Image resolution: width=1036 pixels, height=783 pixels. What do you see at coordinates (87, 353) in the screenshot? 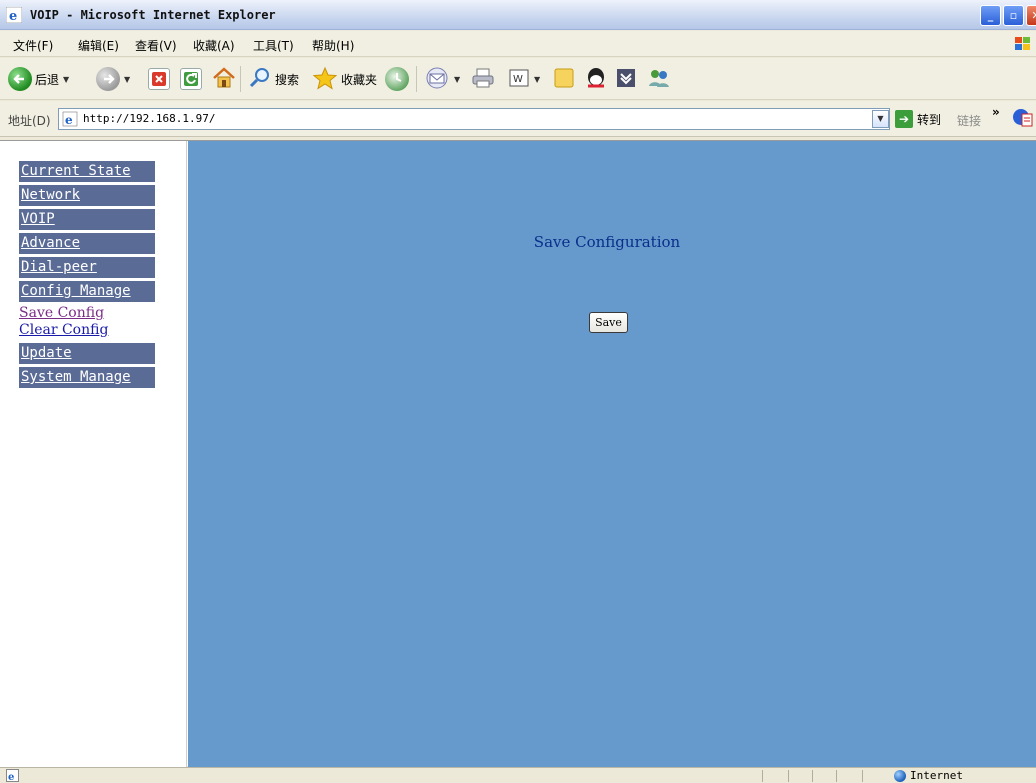
I see `nav-update: Update` at bounding box center [87, 353].